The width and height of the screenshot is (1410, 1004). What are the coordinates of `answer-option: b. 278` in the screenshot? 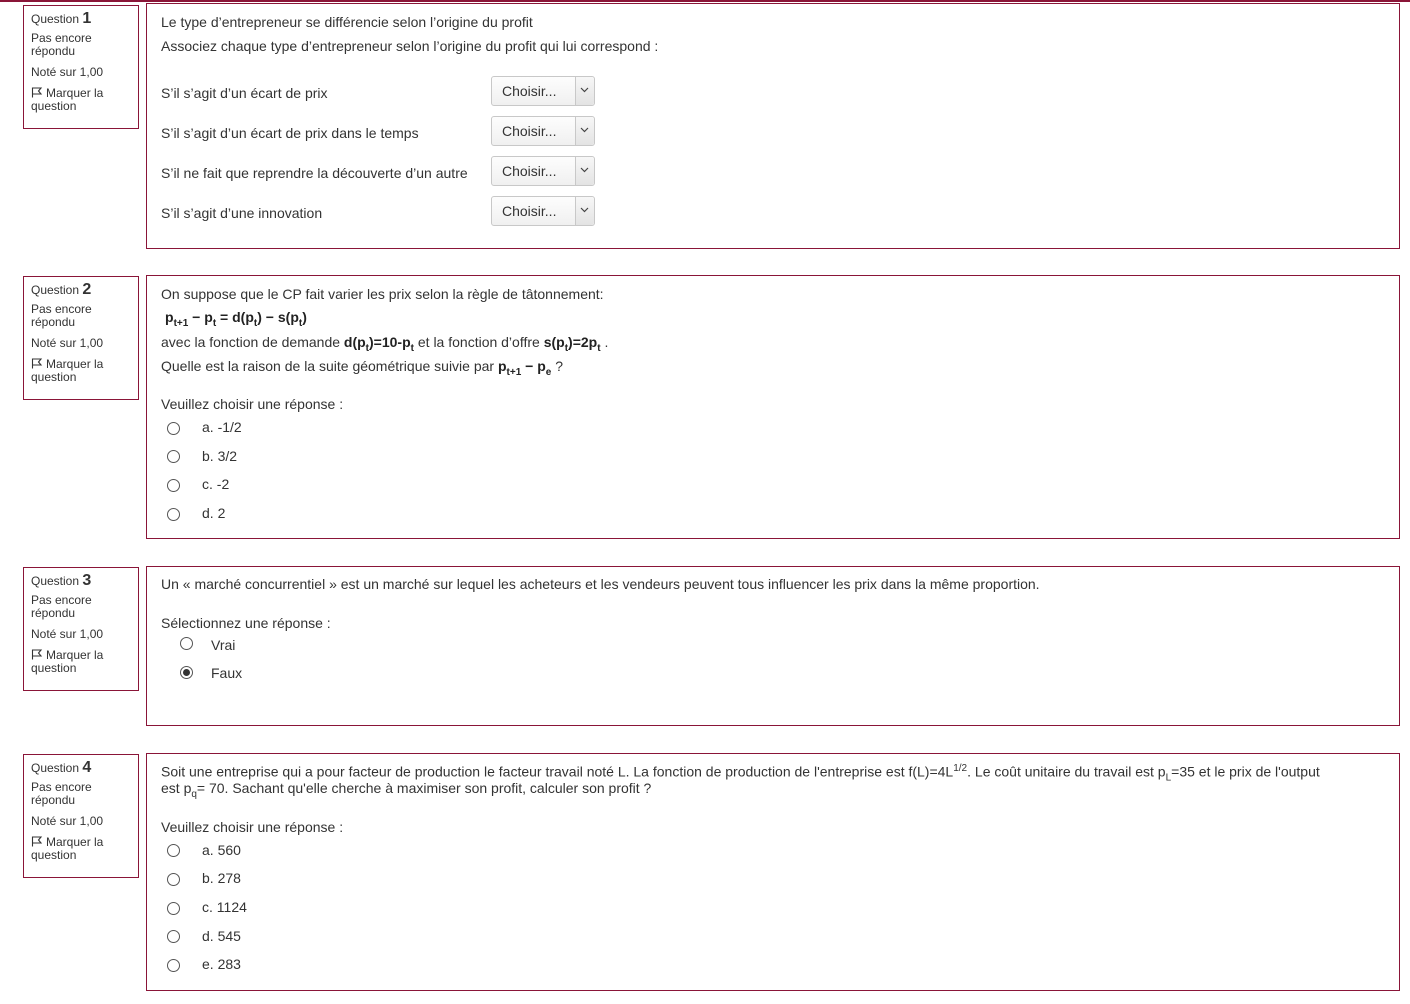 It's located at (221, 878).